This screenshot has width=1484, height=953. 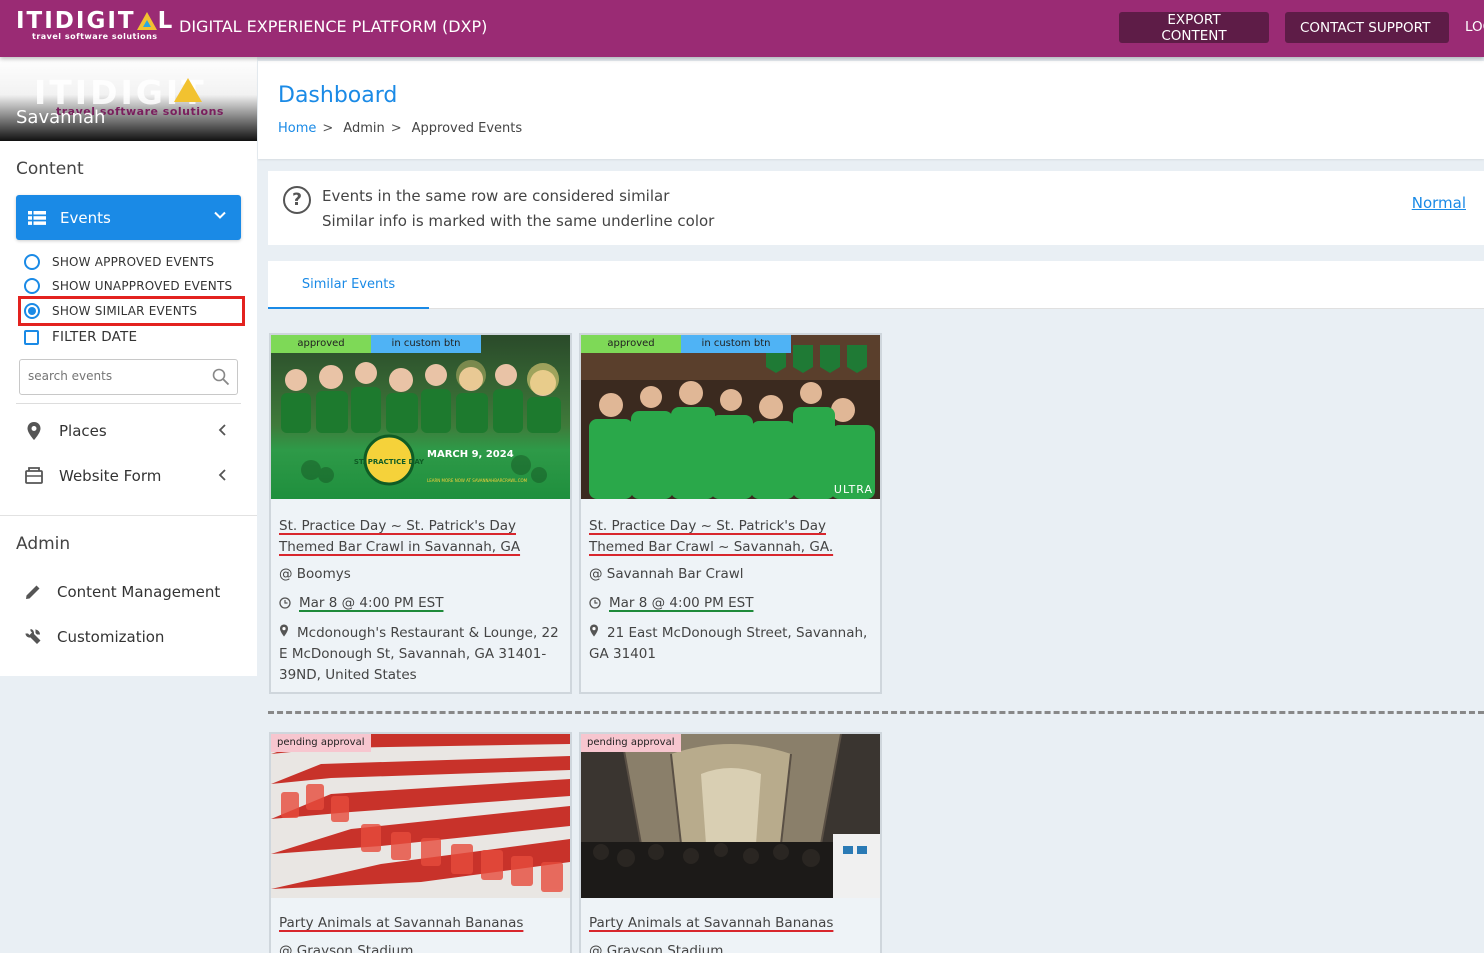 I want to click on breadcrumb-admin: Admin, so click(x=363, y=128).